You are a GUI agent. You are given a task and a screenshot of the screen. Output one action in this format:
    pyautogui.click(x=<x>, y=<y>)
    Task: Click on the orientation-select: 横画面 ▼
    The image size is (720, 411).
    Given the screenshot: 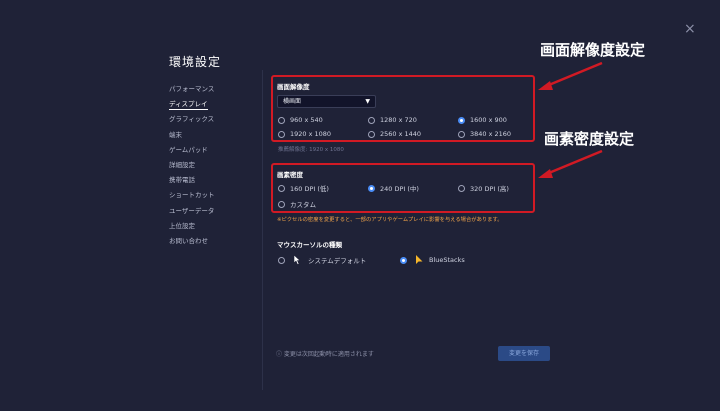 What is the action you would take?
    pyautogui.click(x=326, y=101)
    